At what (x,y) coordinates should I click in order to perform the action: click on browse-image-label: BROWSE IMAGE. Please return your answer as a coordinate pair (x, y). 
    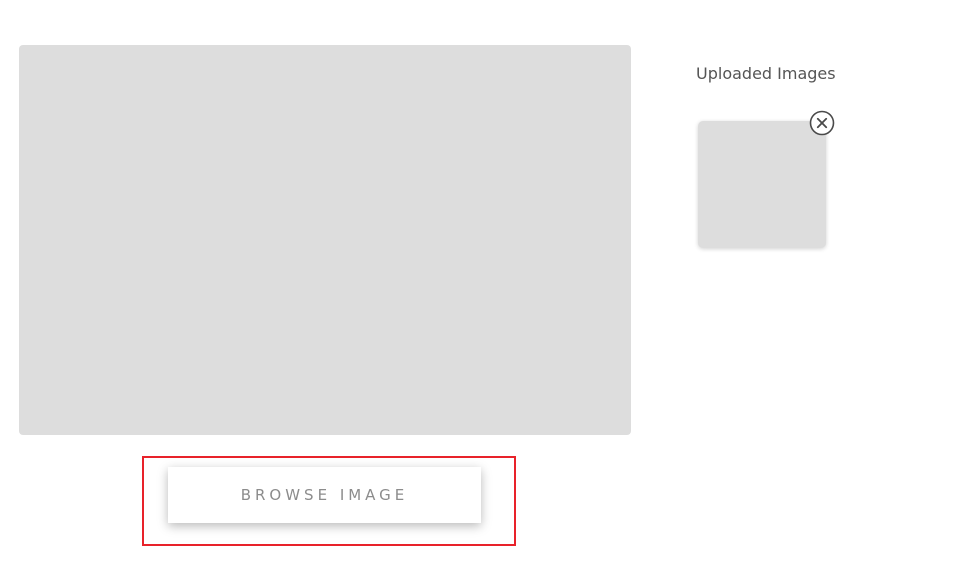
    Looking at the image, I should click on (324, 495).